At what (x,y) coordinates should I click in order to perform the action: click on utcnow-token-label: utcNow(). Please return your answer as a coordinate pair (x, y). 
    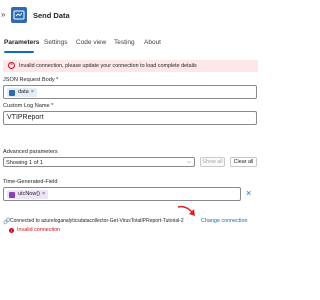
    Looking at the image, I should click on (29, 194).